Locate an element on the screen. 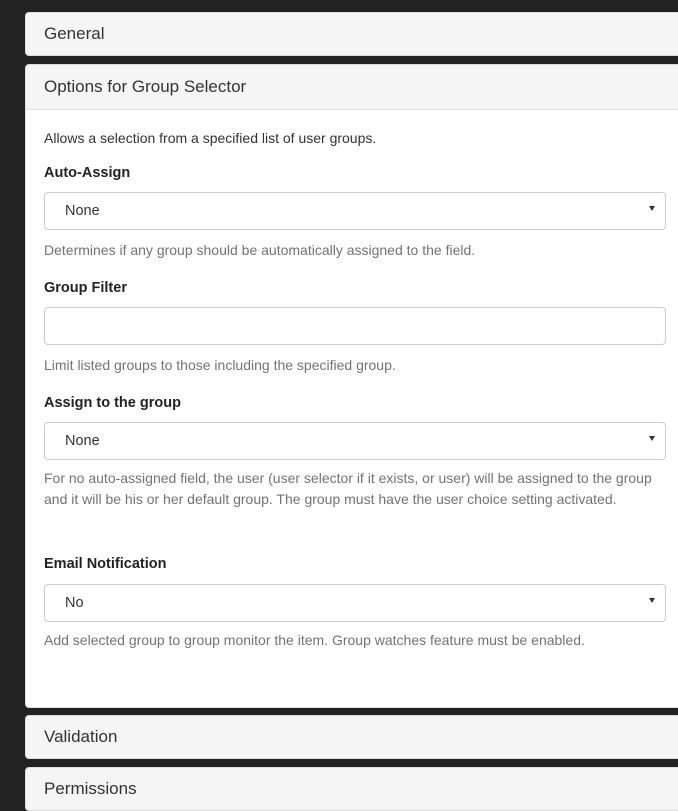 Image resolution: width=678 pixels, height=811 pixels. auto-assign-select: None is located at coordinates (355, 211).